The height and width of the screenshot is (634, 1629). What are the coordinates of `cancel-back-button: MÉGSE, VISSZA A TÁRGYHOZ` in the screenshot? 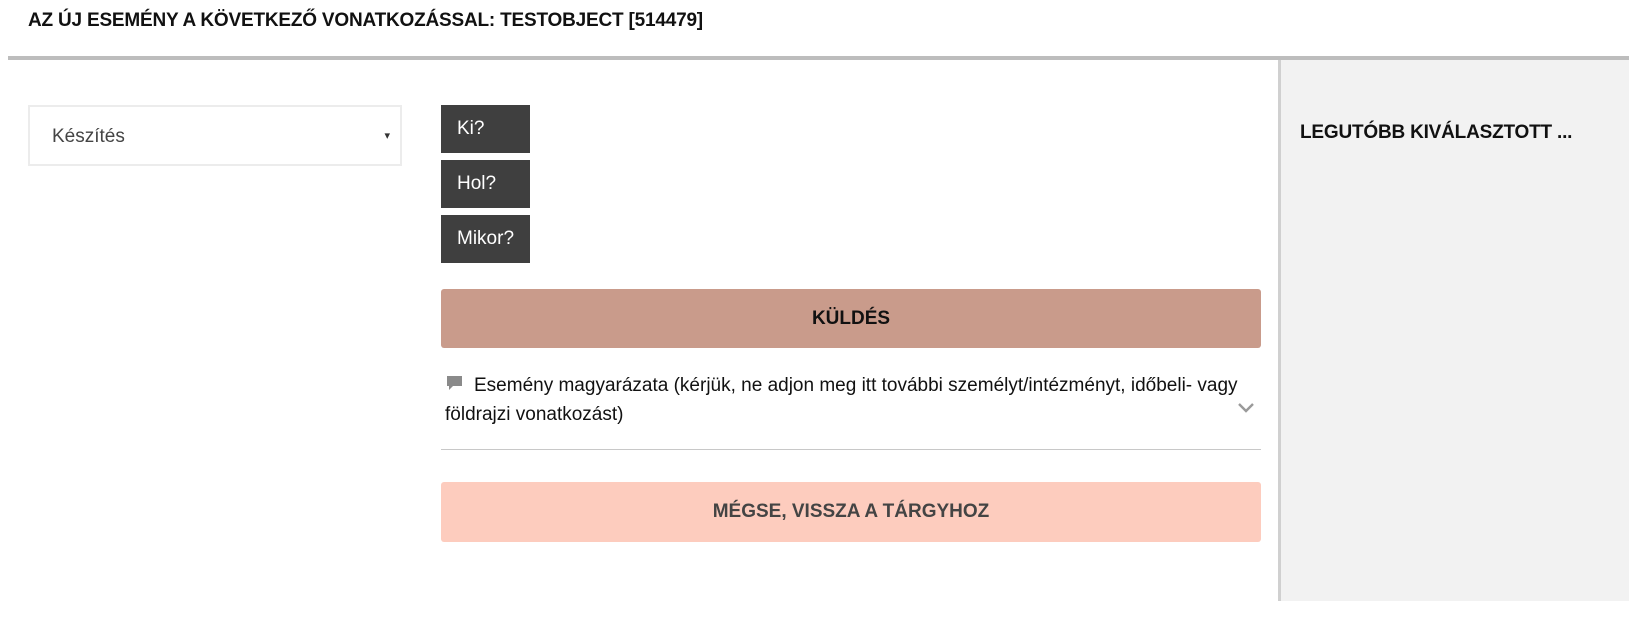 It's located at (851, 512).